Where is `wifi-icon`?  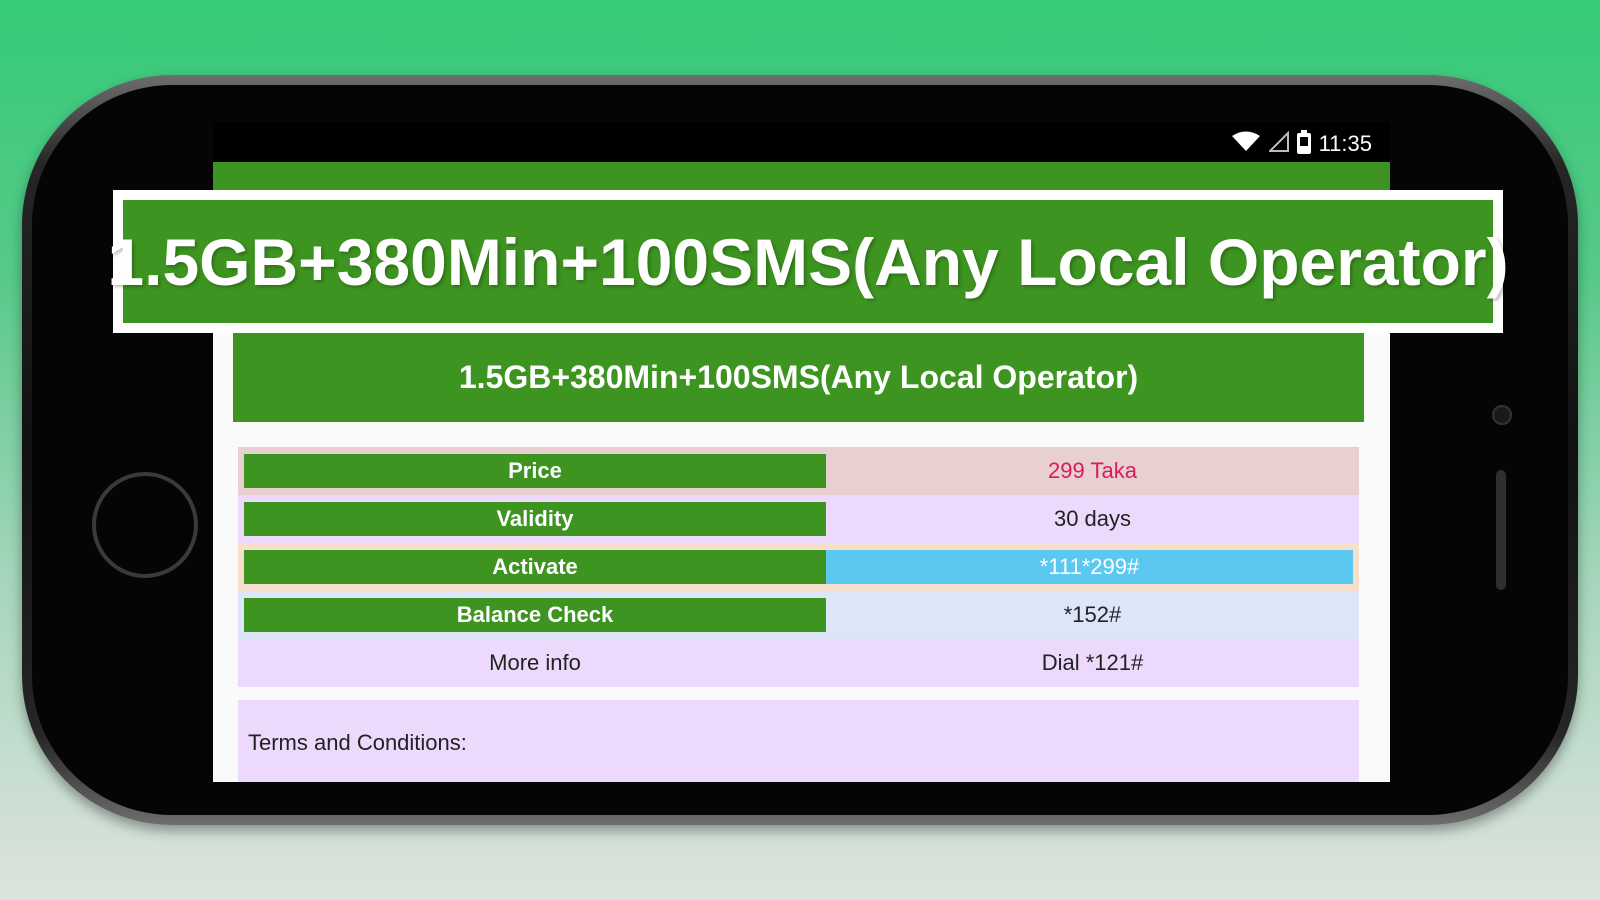
wifi-icon is located at coordinates (1246, 144).